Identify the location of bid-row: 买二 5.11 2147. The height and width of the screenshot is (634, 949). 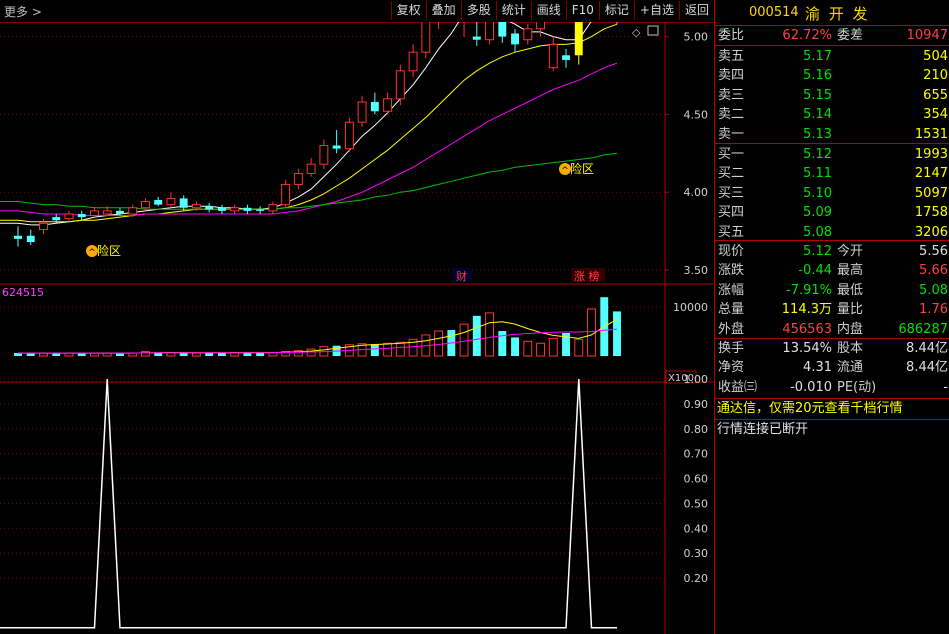
(832, 173).